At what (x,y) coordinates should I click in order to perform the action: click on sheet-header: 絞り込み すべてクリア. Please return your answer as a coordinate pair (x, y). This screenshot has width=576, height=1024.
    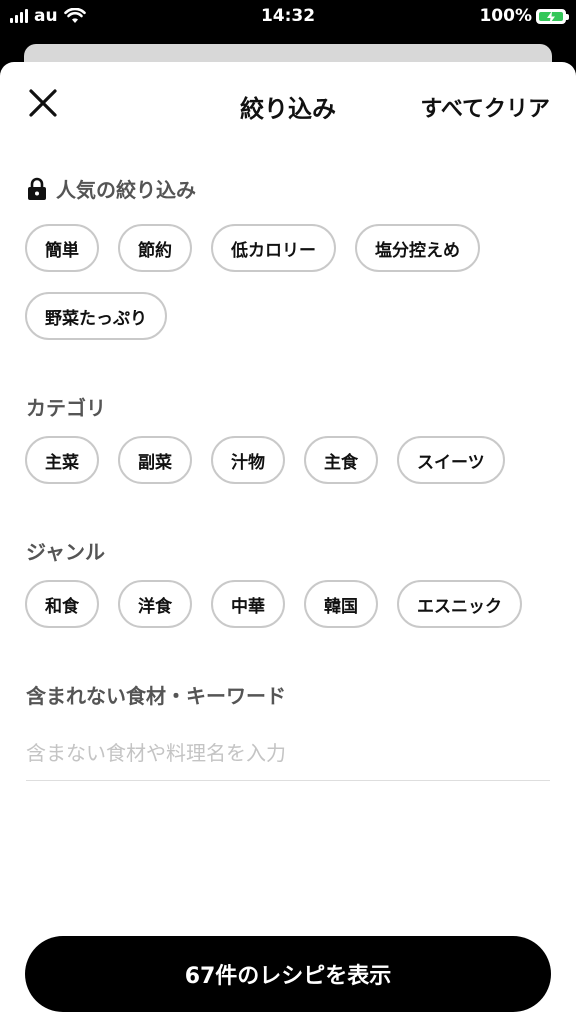
    Looking at the image, I should click on (288, 104).